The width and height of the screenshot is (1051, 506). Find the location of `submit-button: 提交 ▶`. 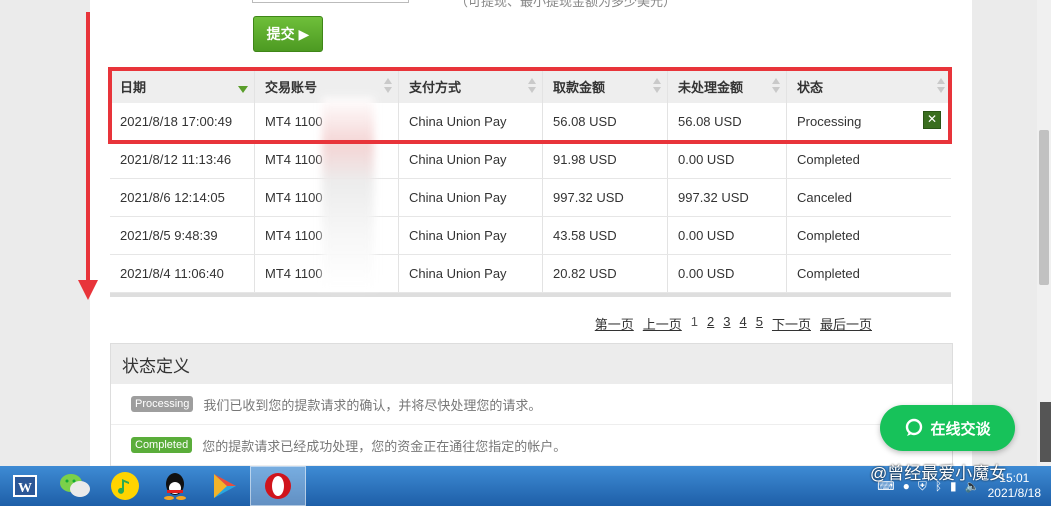

submit-button: 提交 ▶ is located at coordinates (288, 34).